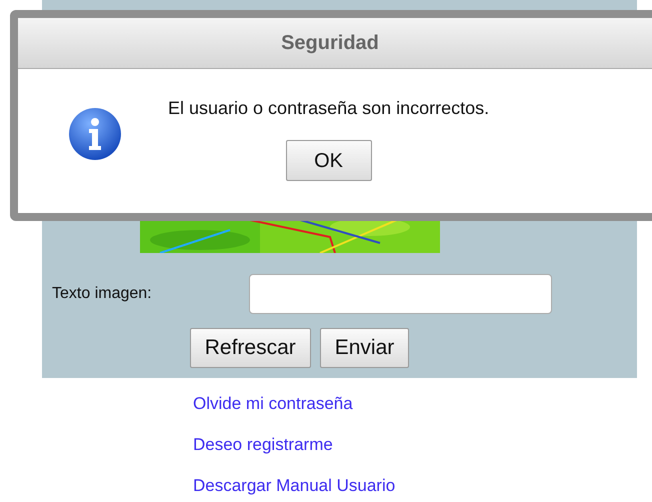 The width and height of the screenshot is (652, 502). I want to click on input-field, so click(400, 294).